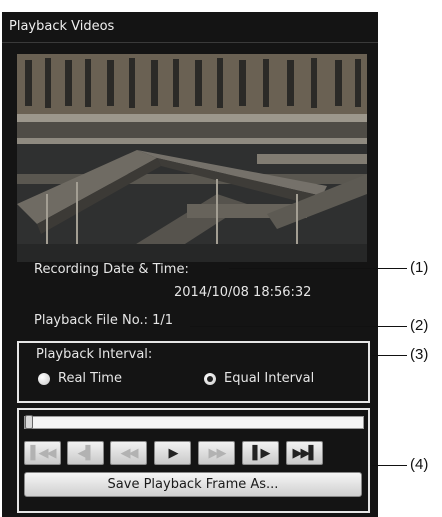 This screenshot has height=517, width=442. What do you see at coordinates (269, 378) in the screenshot?
I see `radio-equal-interval-label: Equal Interval` at bounding box center [269, 378].